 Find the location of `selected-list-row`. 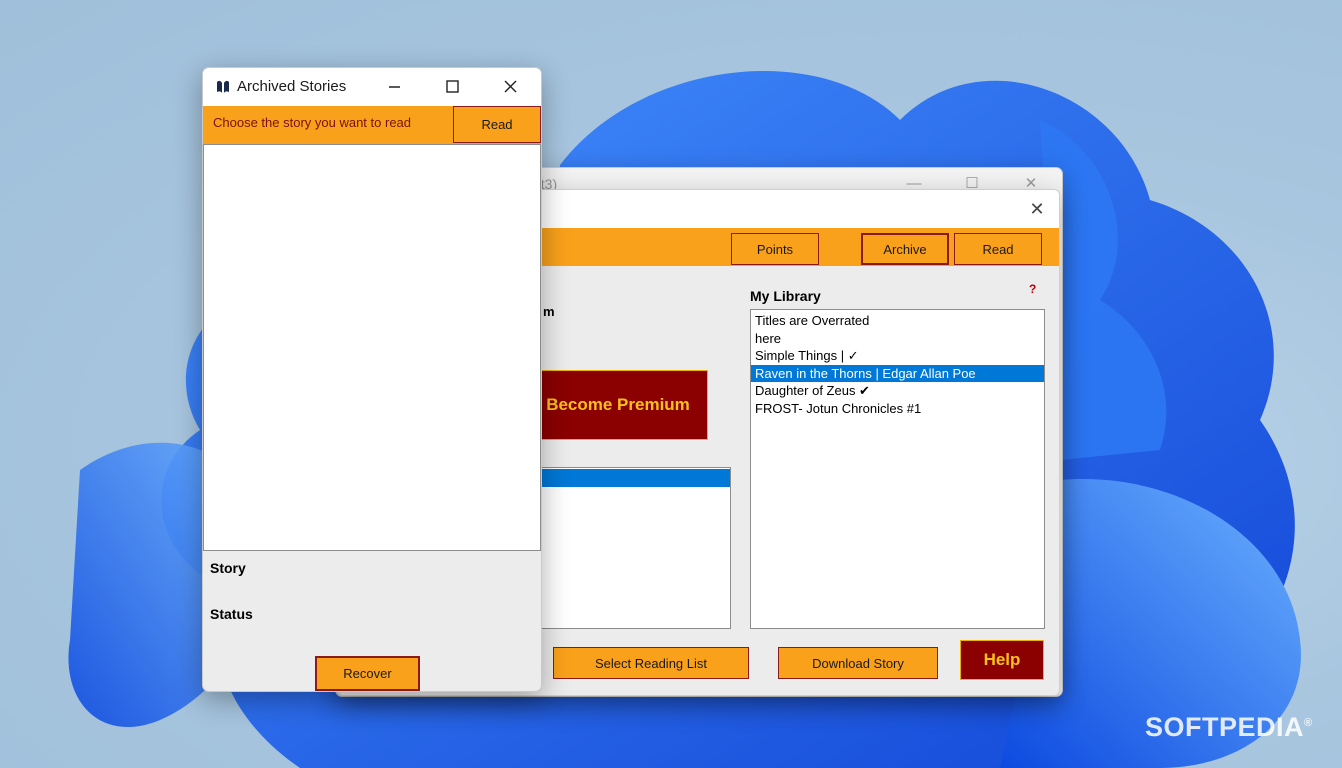

selected-list-row is located at coordinates (629, 478).